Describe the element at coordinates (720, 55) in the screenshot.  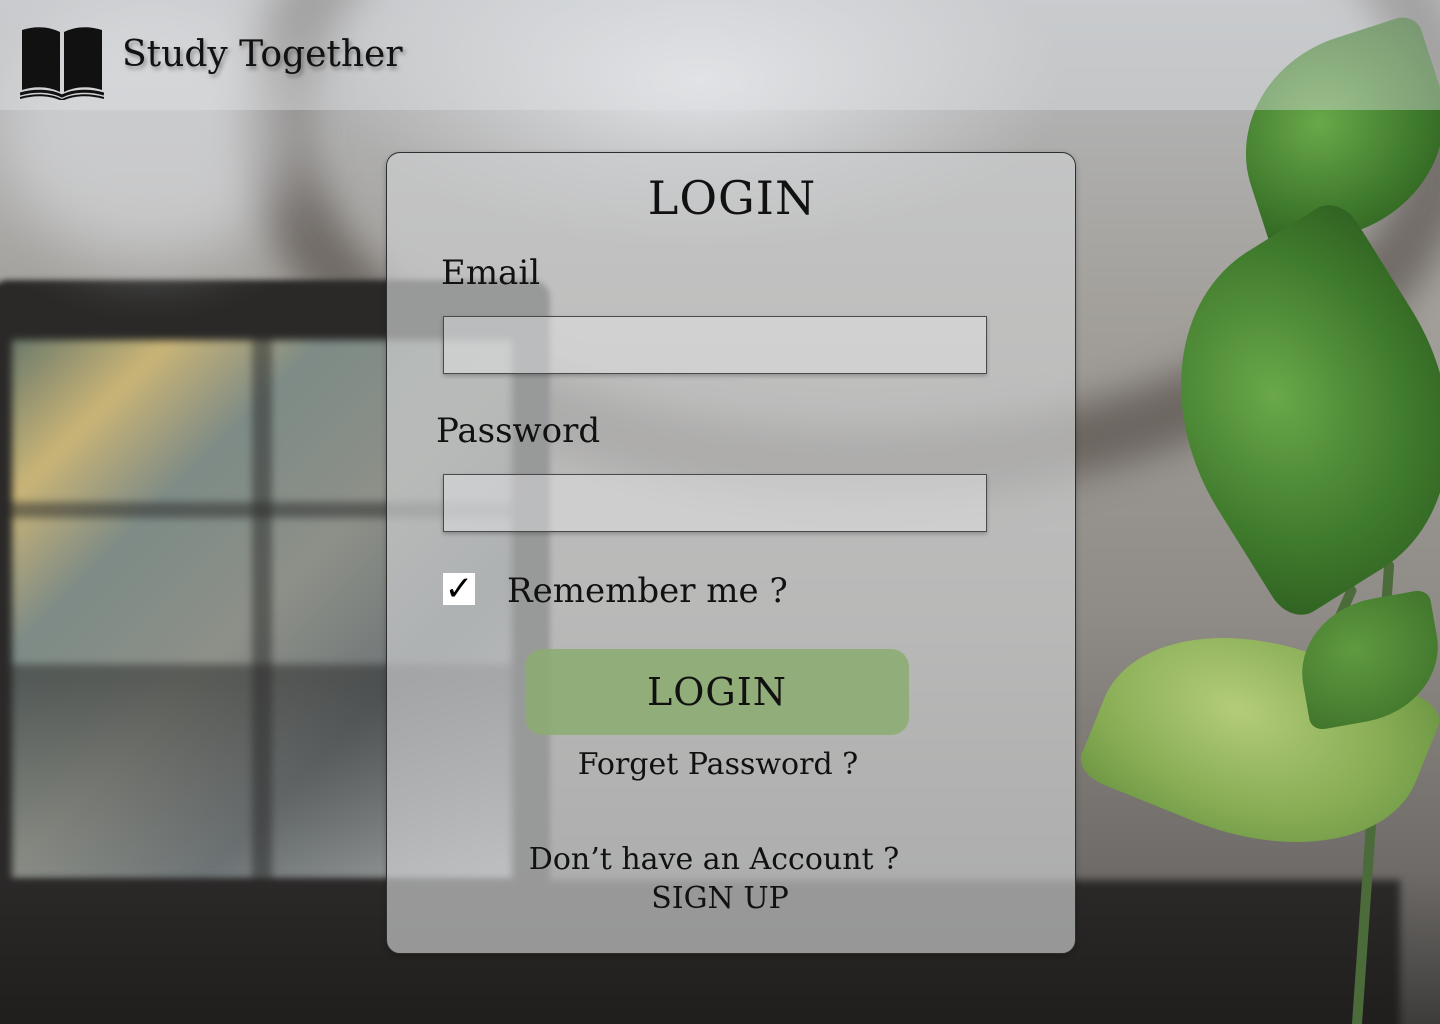
I see `top-header-bar: Study Together` at that location.